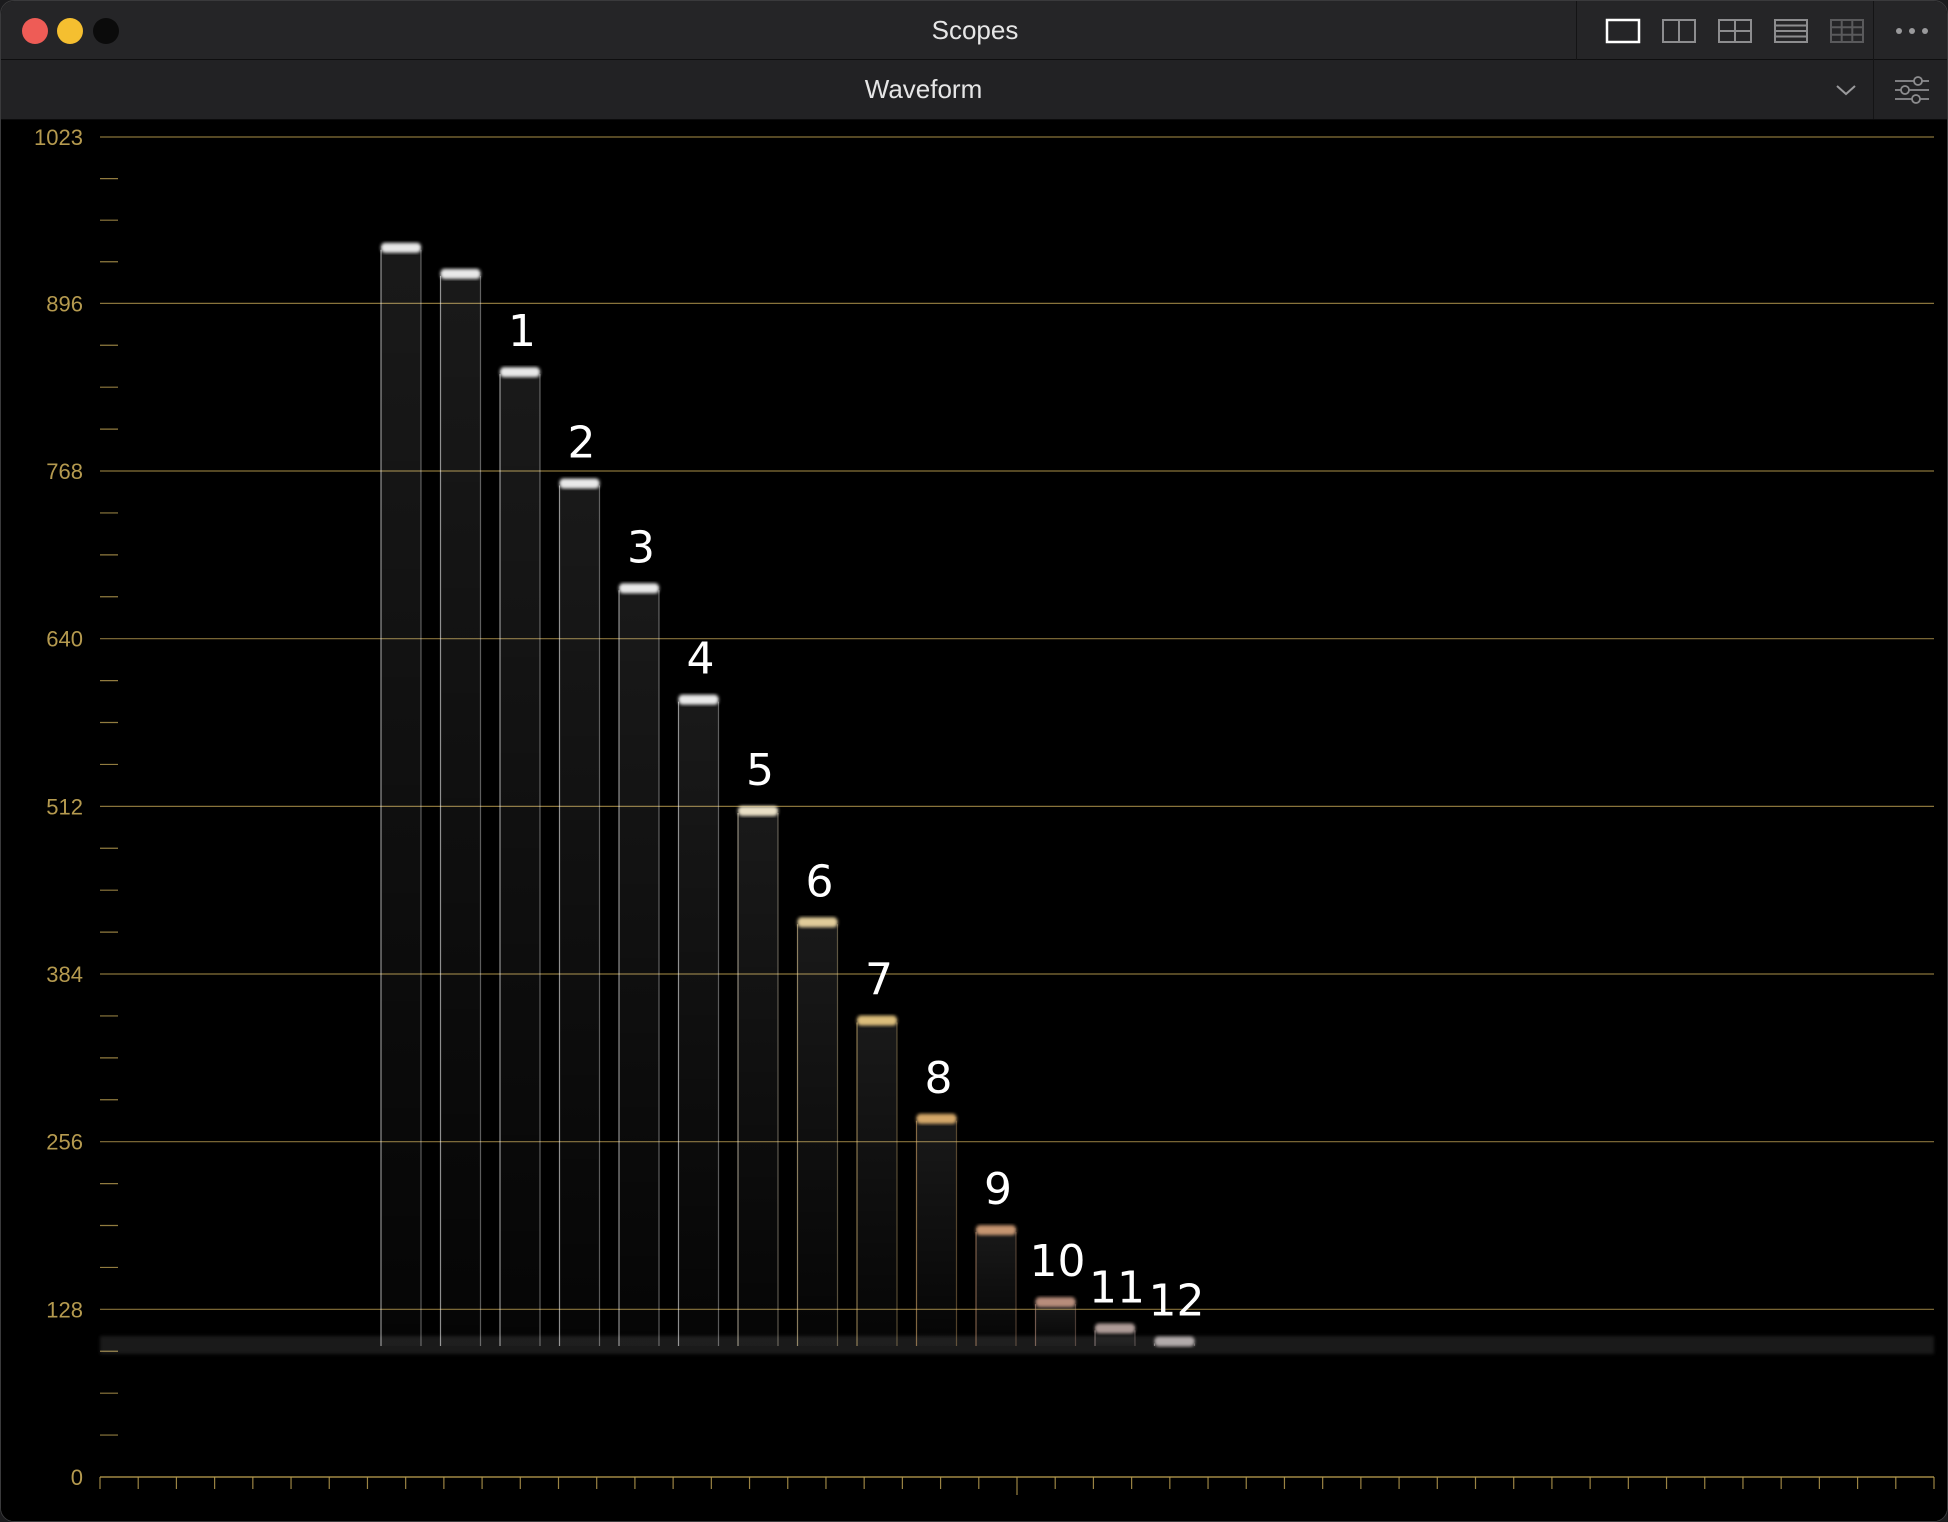  What do you see at coordinates (1846, 90) in the screenshot?
I see `chevron-down-icon` at bounding box center [1846, 90].